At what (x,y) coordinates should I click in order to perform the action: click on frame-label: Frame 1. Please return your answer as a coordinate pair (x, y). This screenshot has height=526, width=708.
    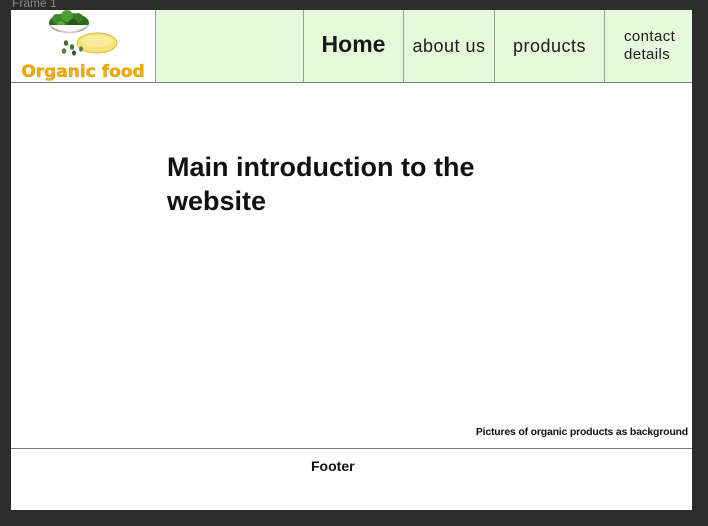
    Looking at the image, I should click on (34, 5).